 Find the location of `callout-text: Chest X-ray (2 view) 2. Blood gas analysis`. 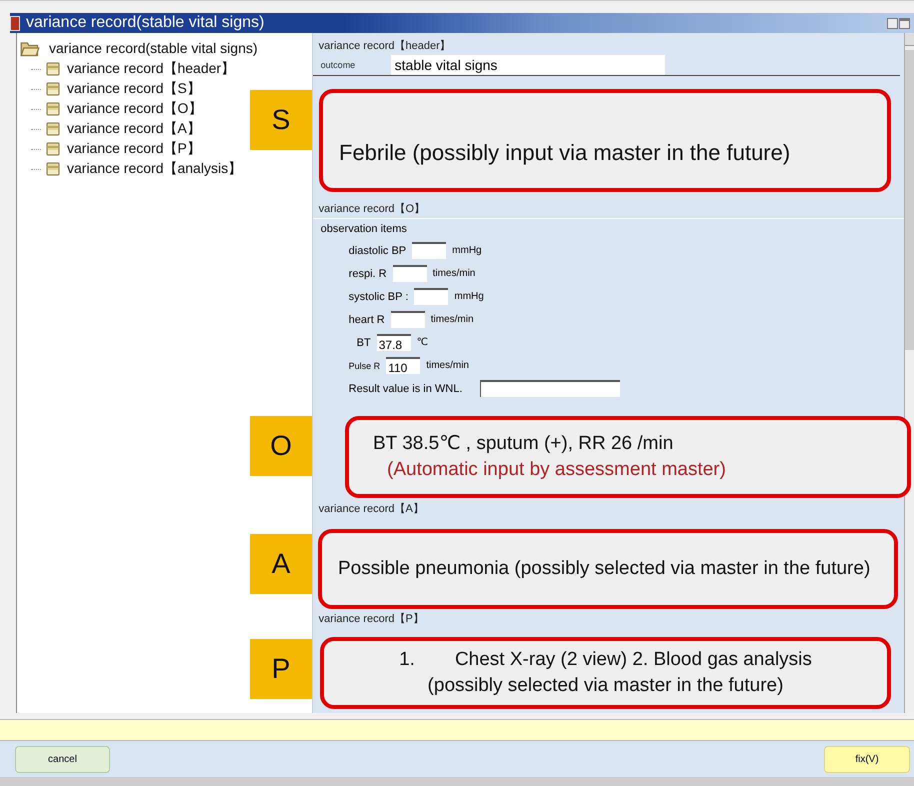

callout-text: Chest X-ray (2 view) 2. Blood gas analysis is located at coordinates (633, 660).